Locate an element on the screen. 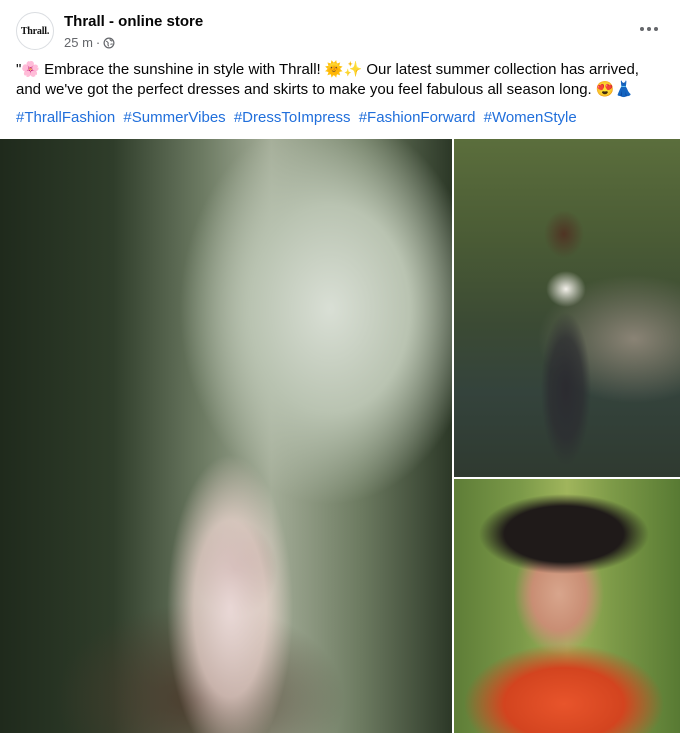  hashtag-link: #FashionForward is located at coordinates (417, 117).